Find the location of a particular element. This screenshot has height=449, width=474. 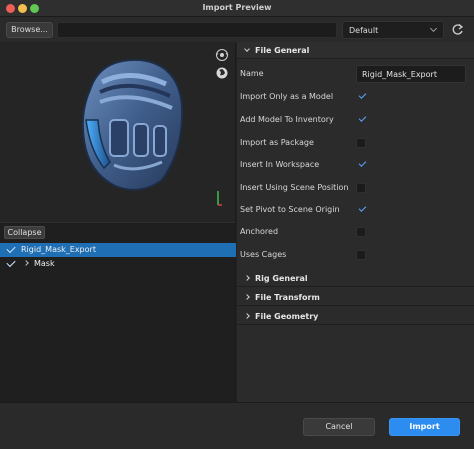

property-label: Name is located at coordinates (252, 73).